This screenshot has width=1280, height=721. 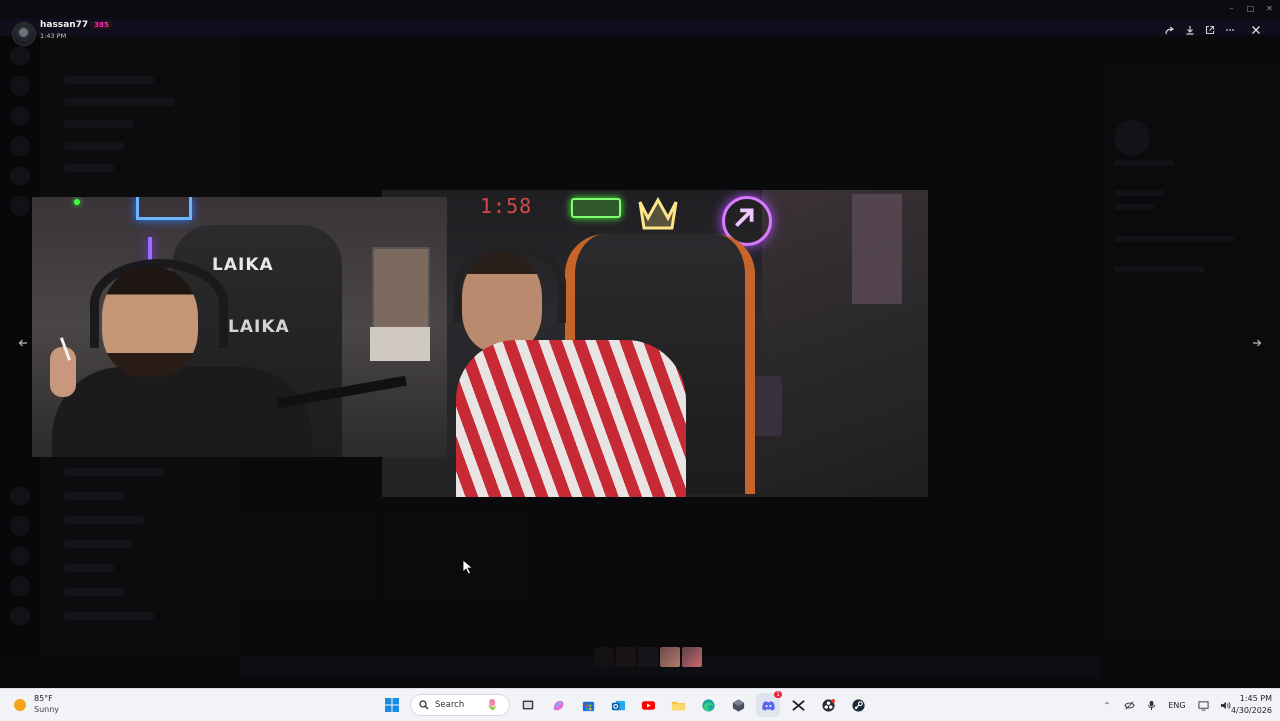 What do you see at coordinates (670, 657) in the screenshot?
I see `filmstrip-thumb-active` at bounding box center [670, 657].